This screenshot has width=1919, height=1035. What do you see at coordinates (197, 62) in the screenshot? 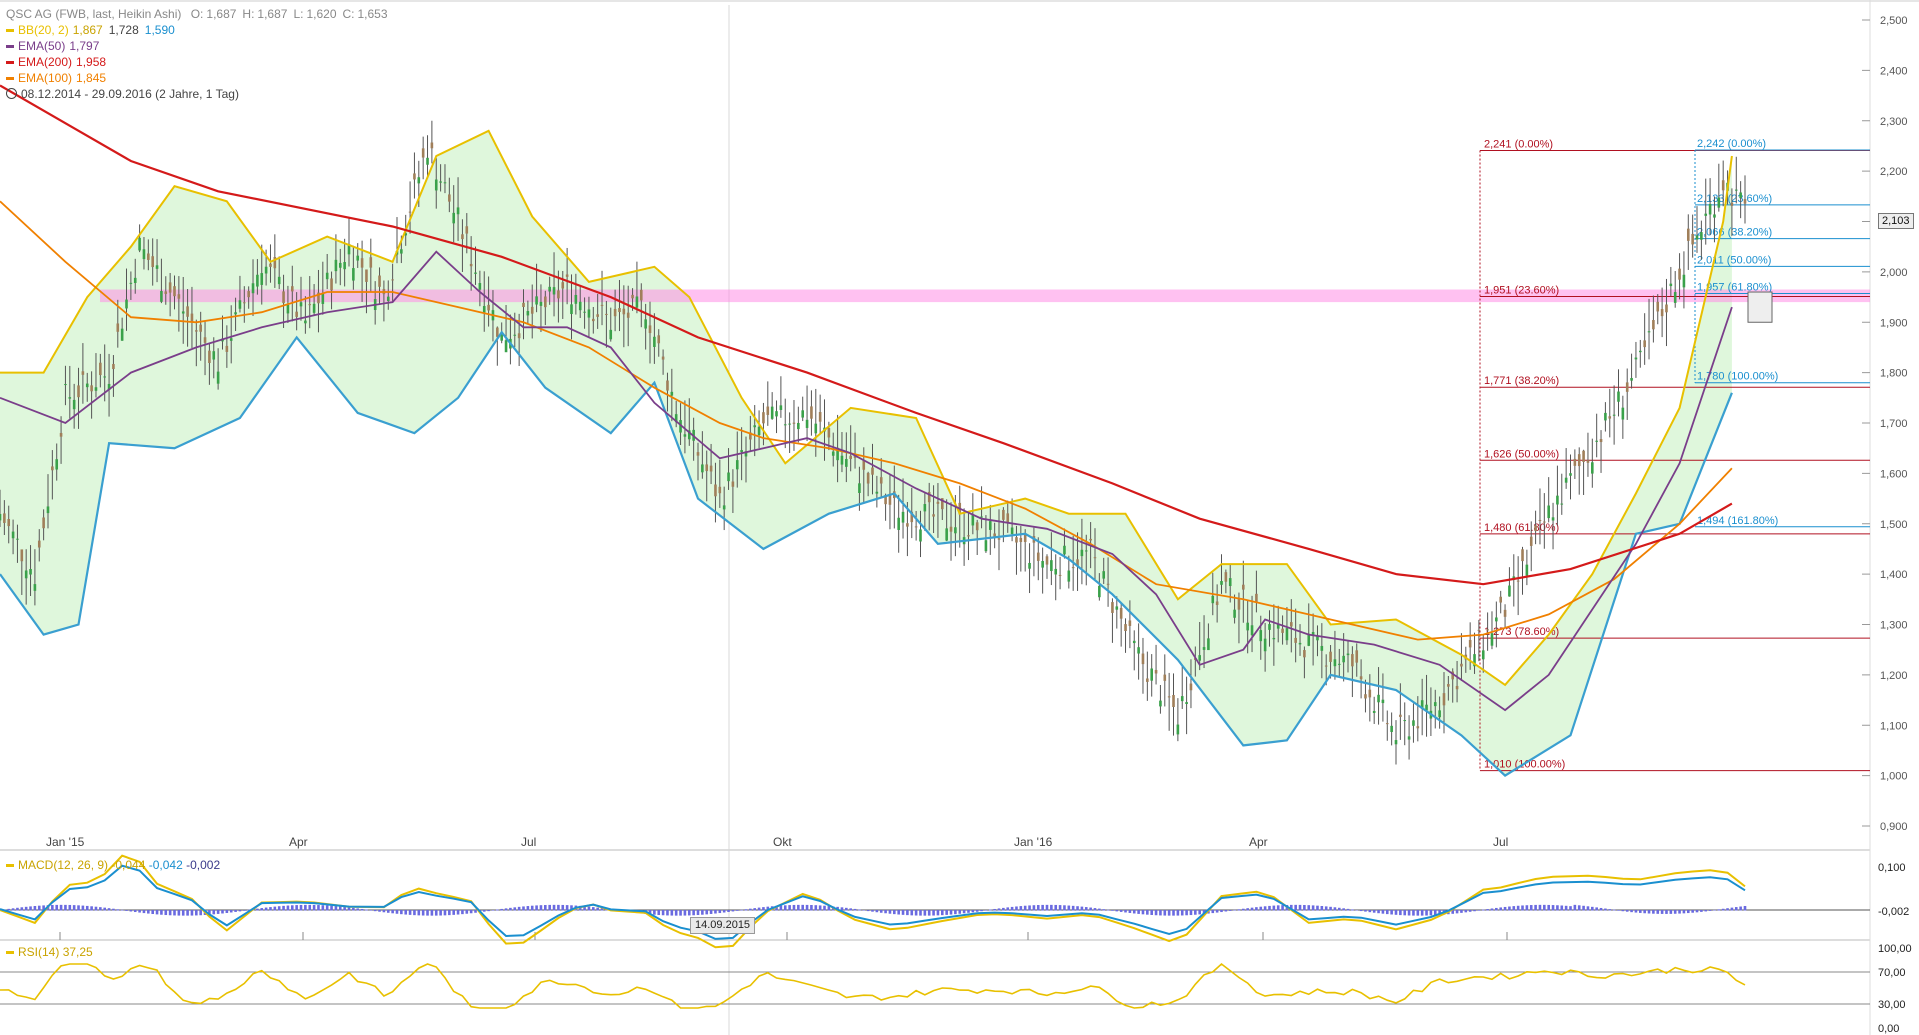
I see `legend-indicator-row: EMA(200) 1,958` at bounding box center [197, 62].